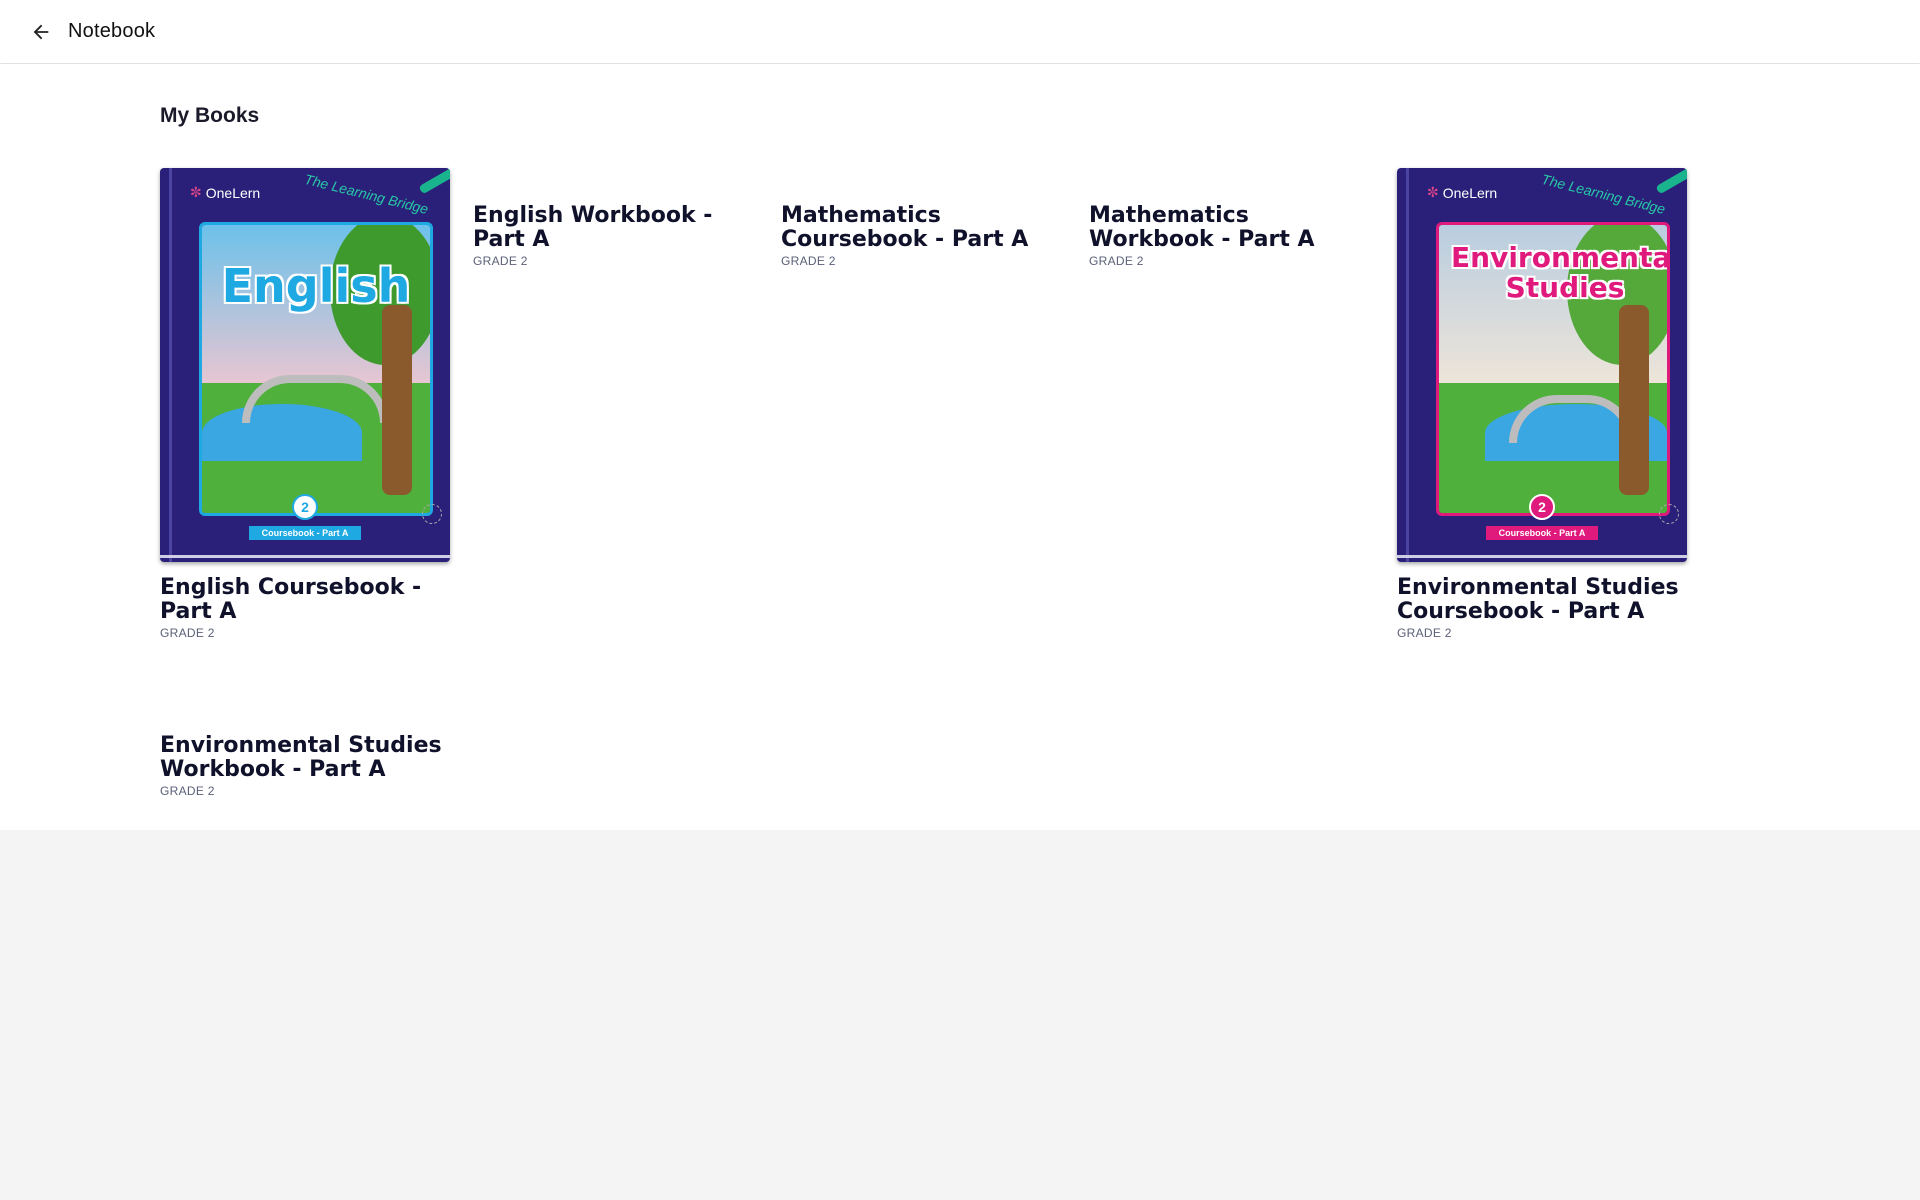 This screenshot has width=1920, height=1200. I want to click on book-title: English Workbook - Part A, so click(618, 228).